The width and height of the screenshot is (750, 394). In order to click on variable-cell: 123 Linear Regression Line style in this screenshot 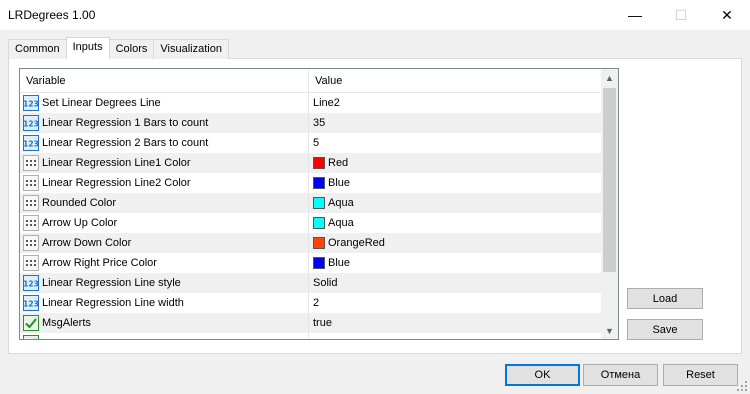, I will do `click(164, 283)`.